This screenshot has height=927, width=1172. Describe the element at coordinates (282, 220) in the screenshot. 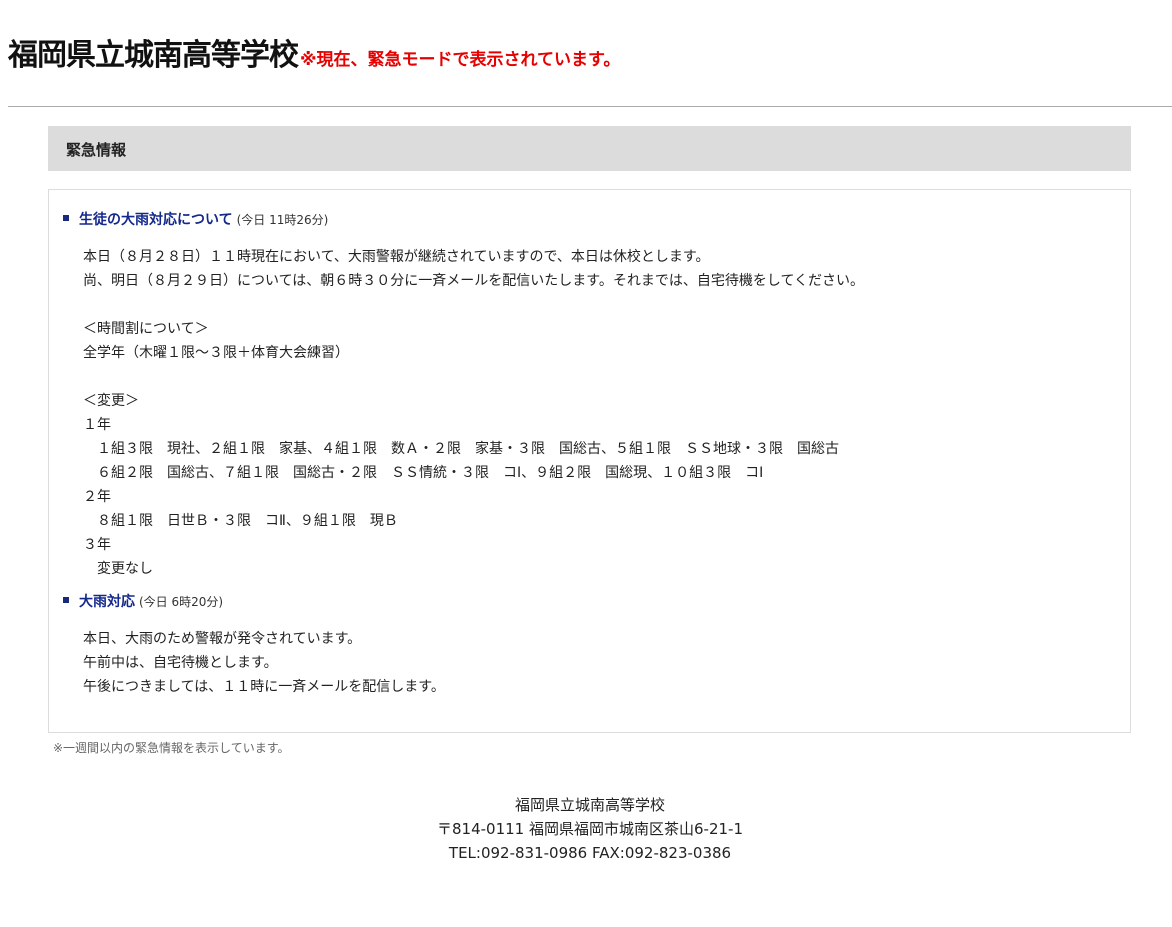

I see `info-item-time: (今日 11時26分)` at that location.